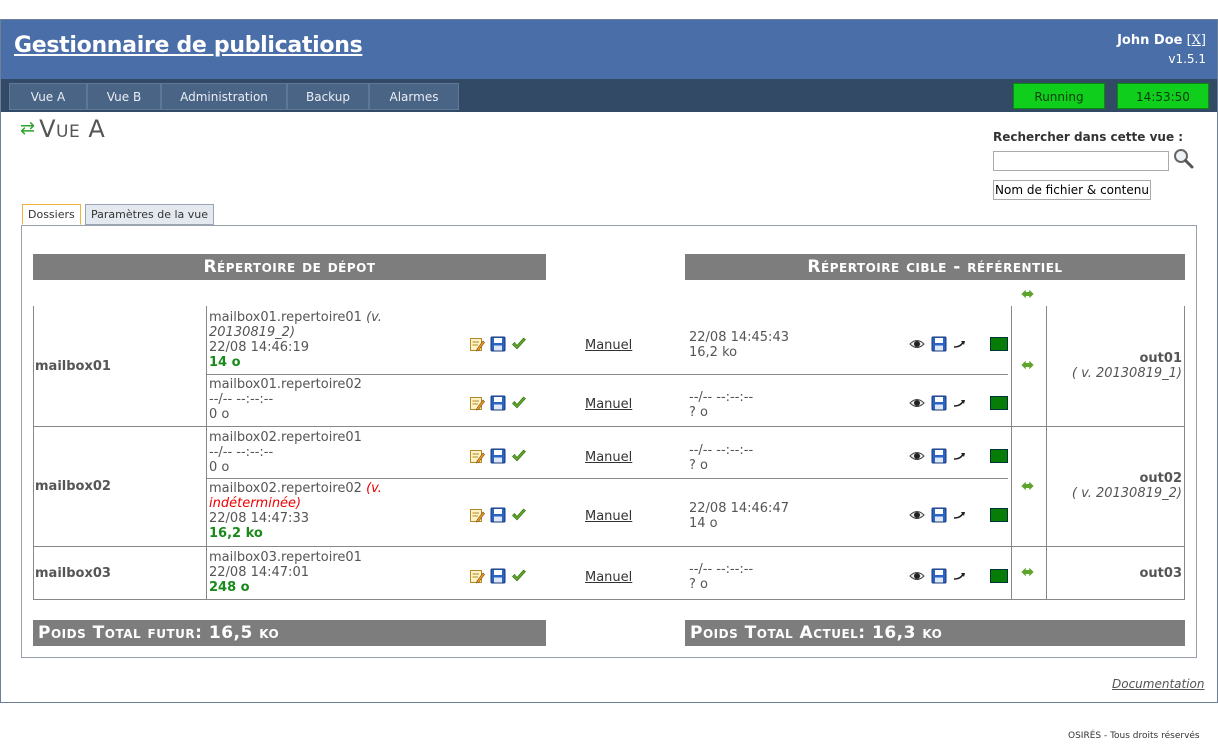  What do you see at coordinates (1059, 96) in the screenshot?
I see `status-indicator: Running` at bounding box center [1059, 96].